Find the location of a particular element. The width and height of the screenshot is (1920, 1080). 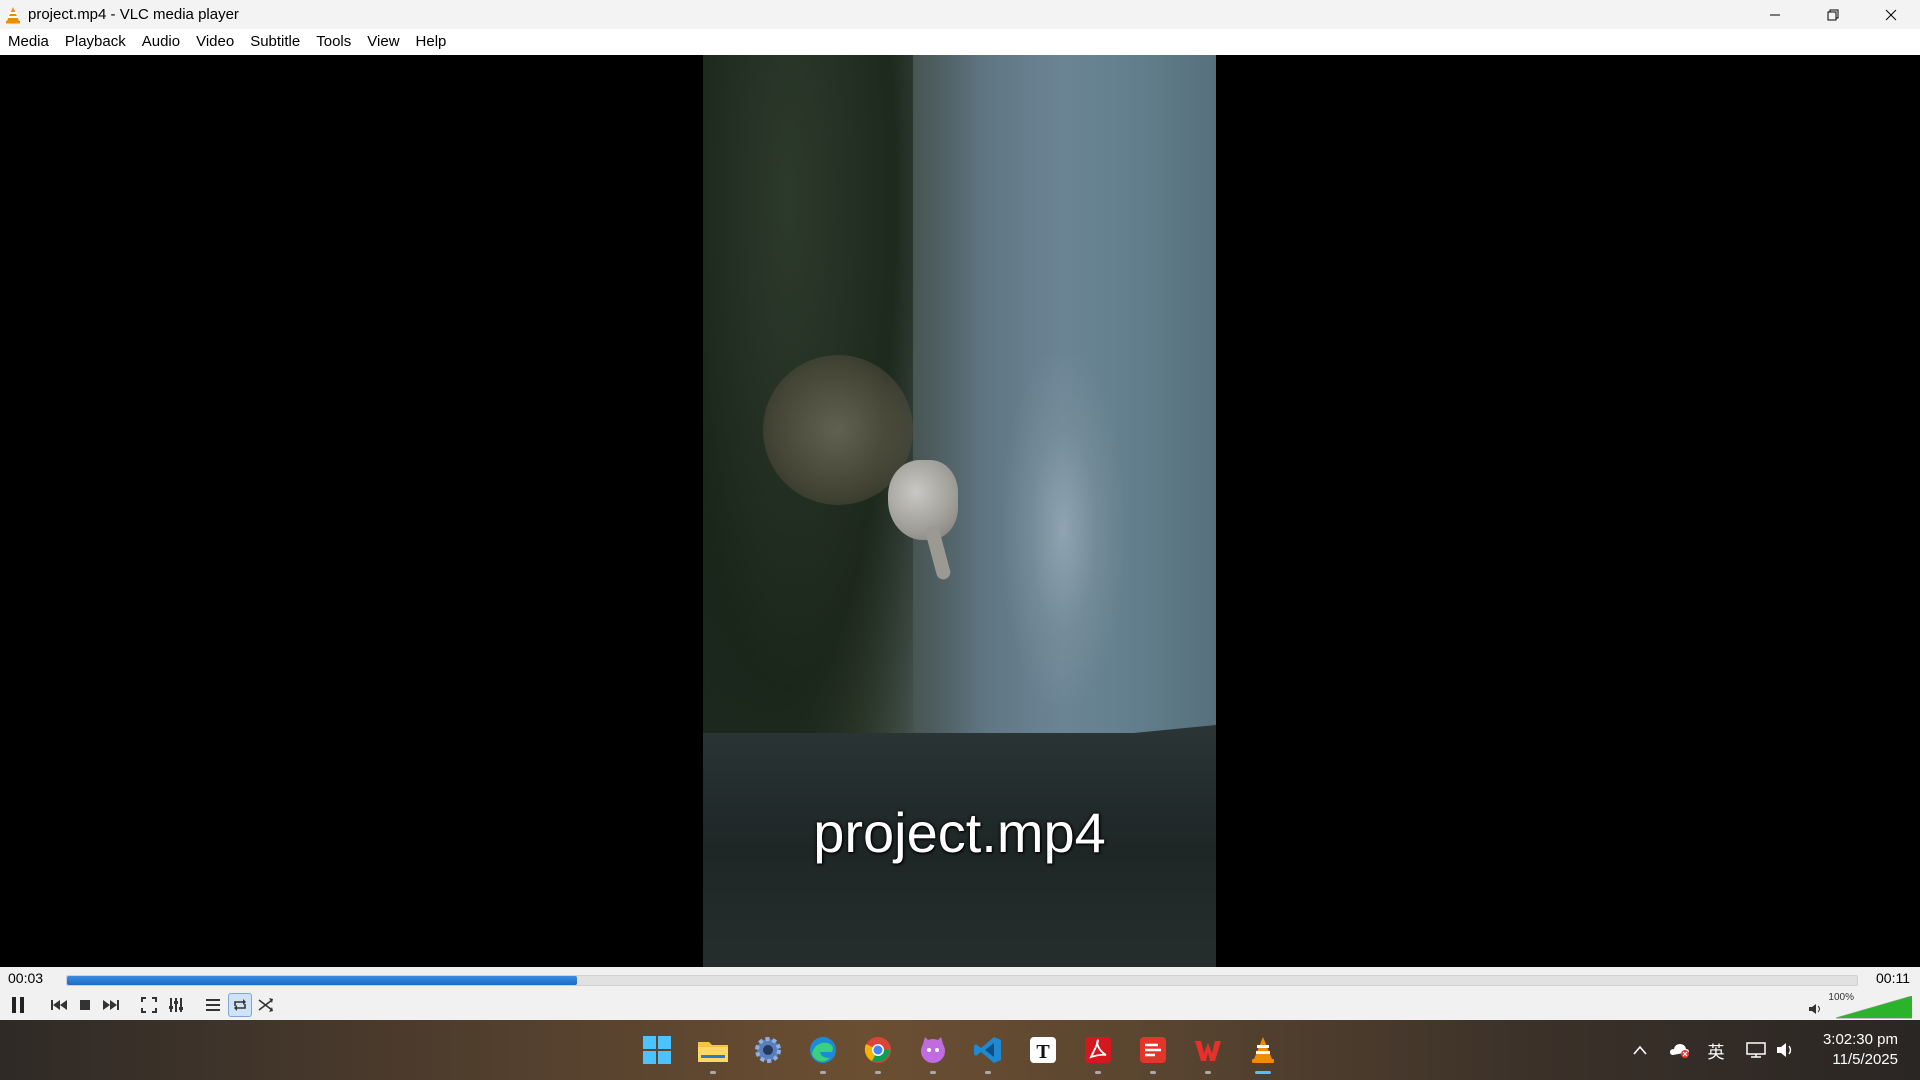

title-bar: project.mp4 - VLC media player is located at coordinates (960, 14).